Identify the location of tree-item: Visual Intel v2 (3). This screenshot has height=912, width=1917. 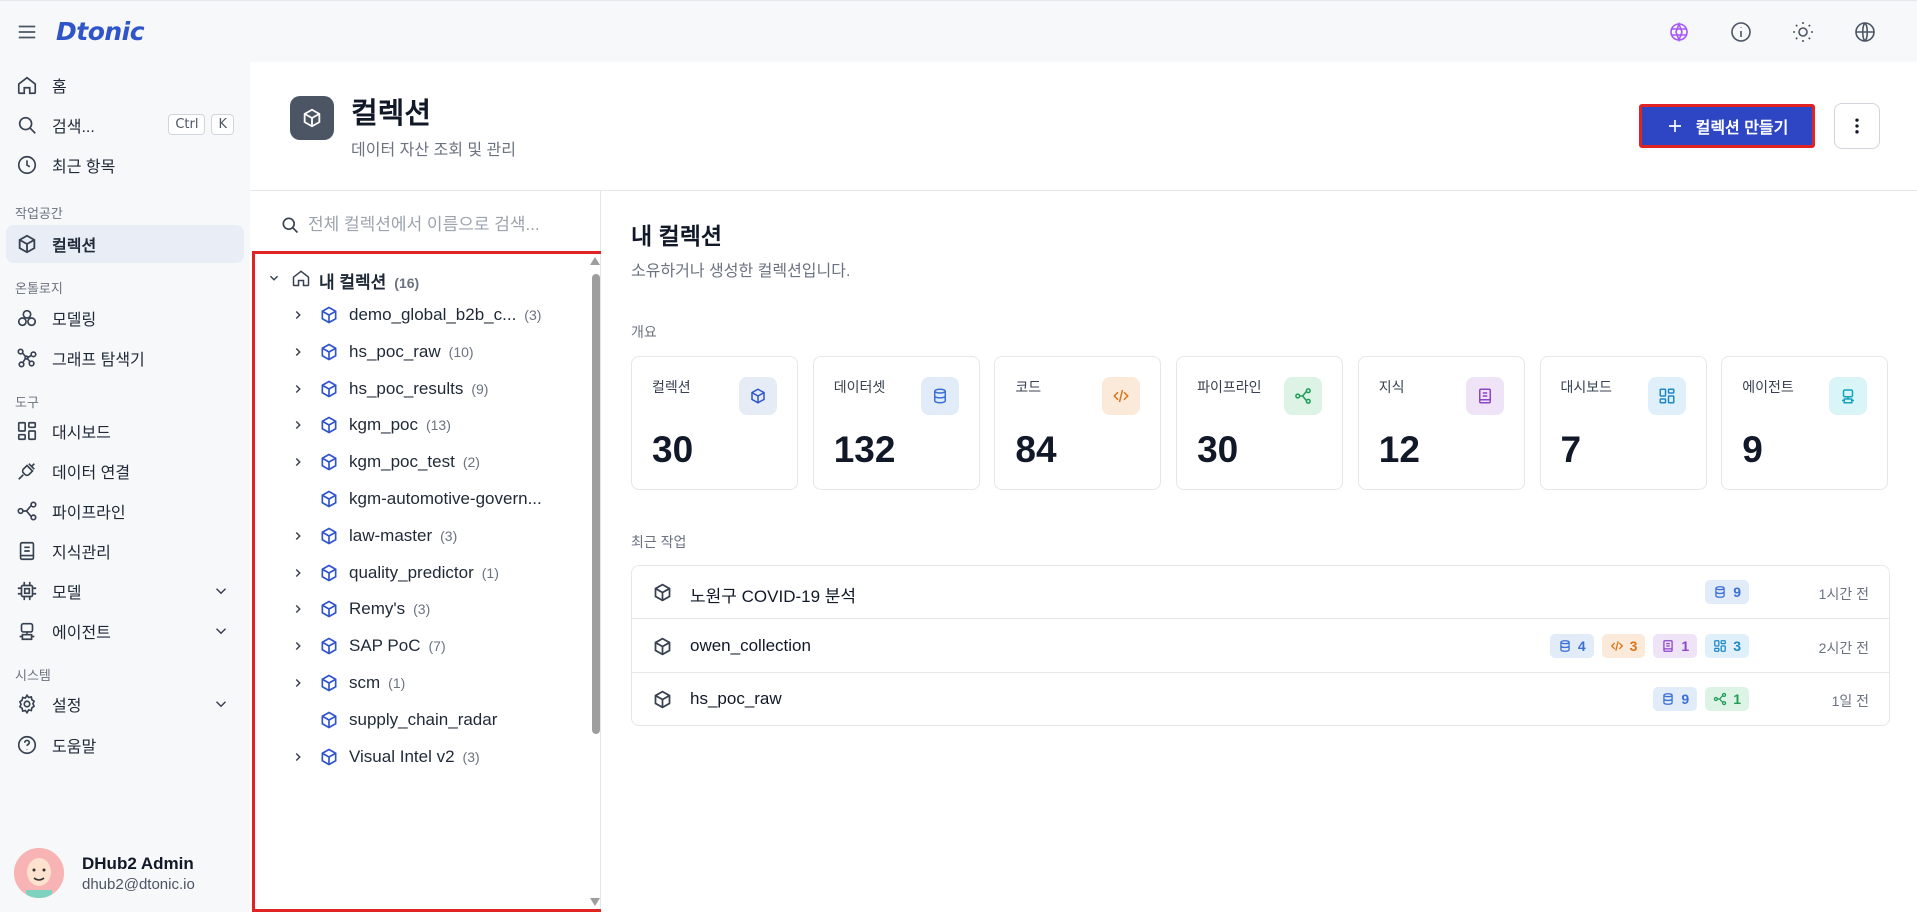
(420, 757).